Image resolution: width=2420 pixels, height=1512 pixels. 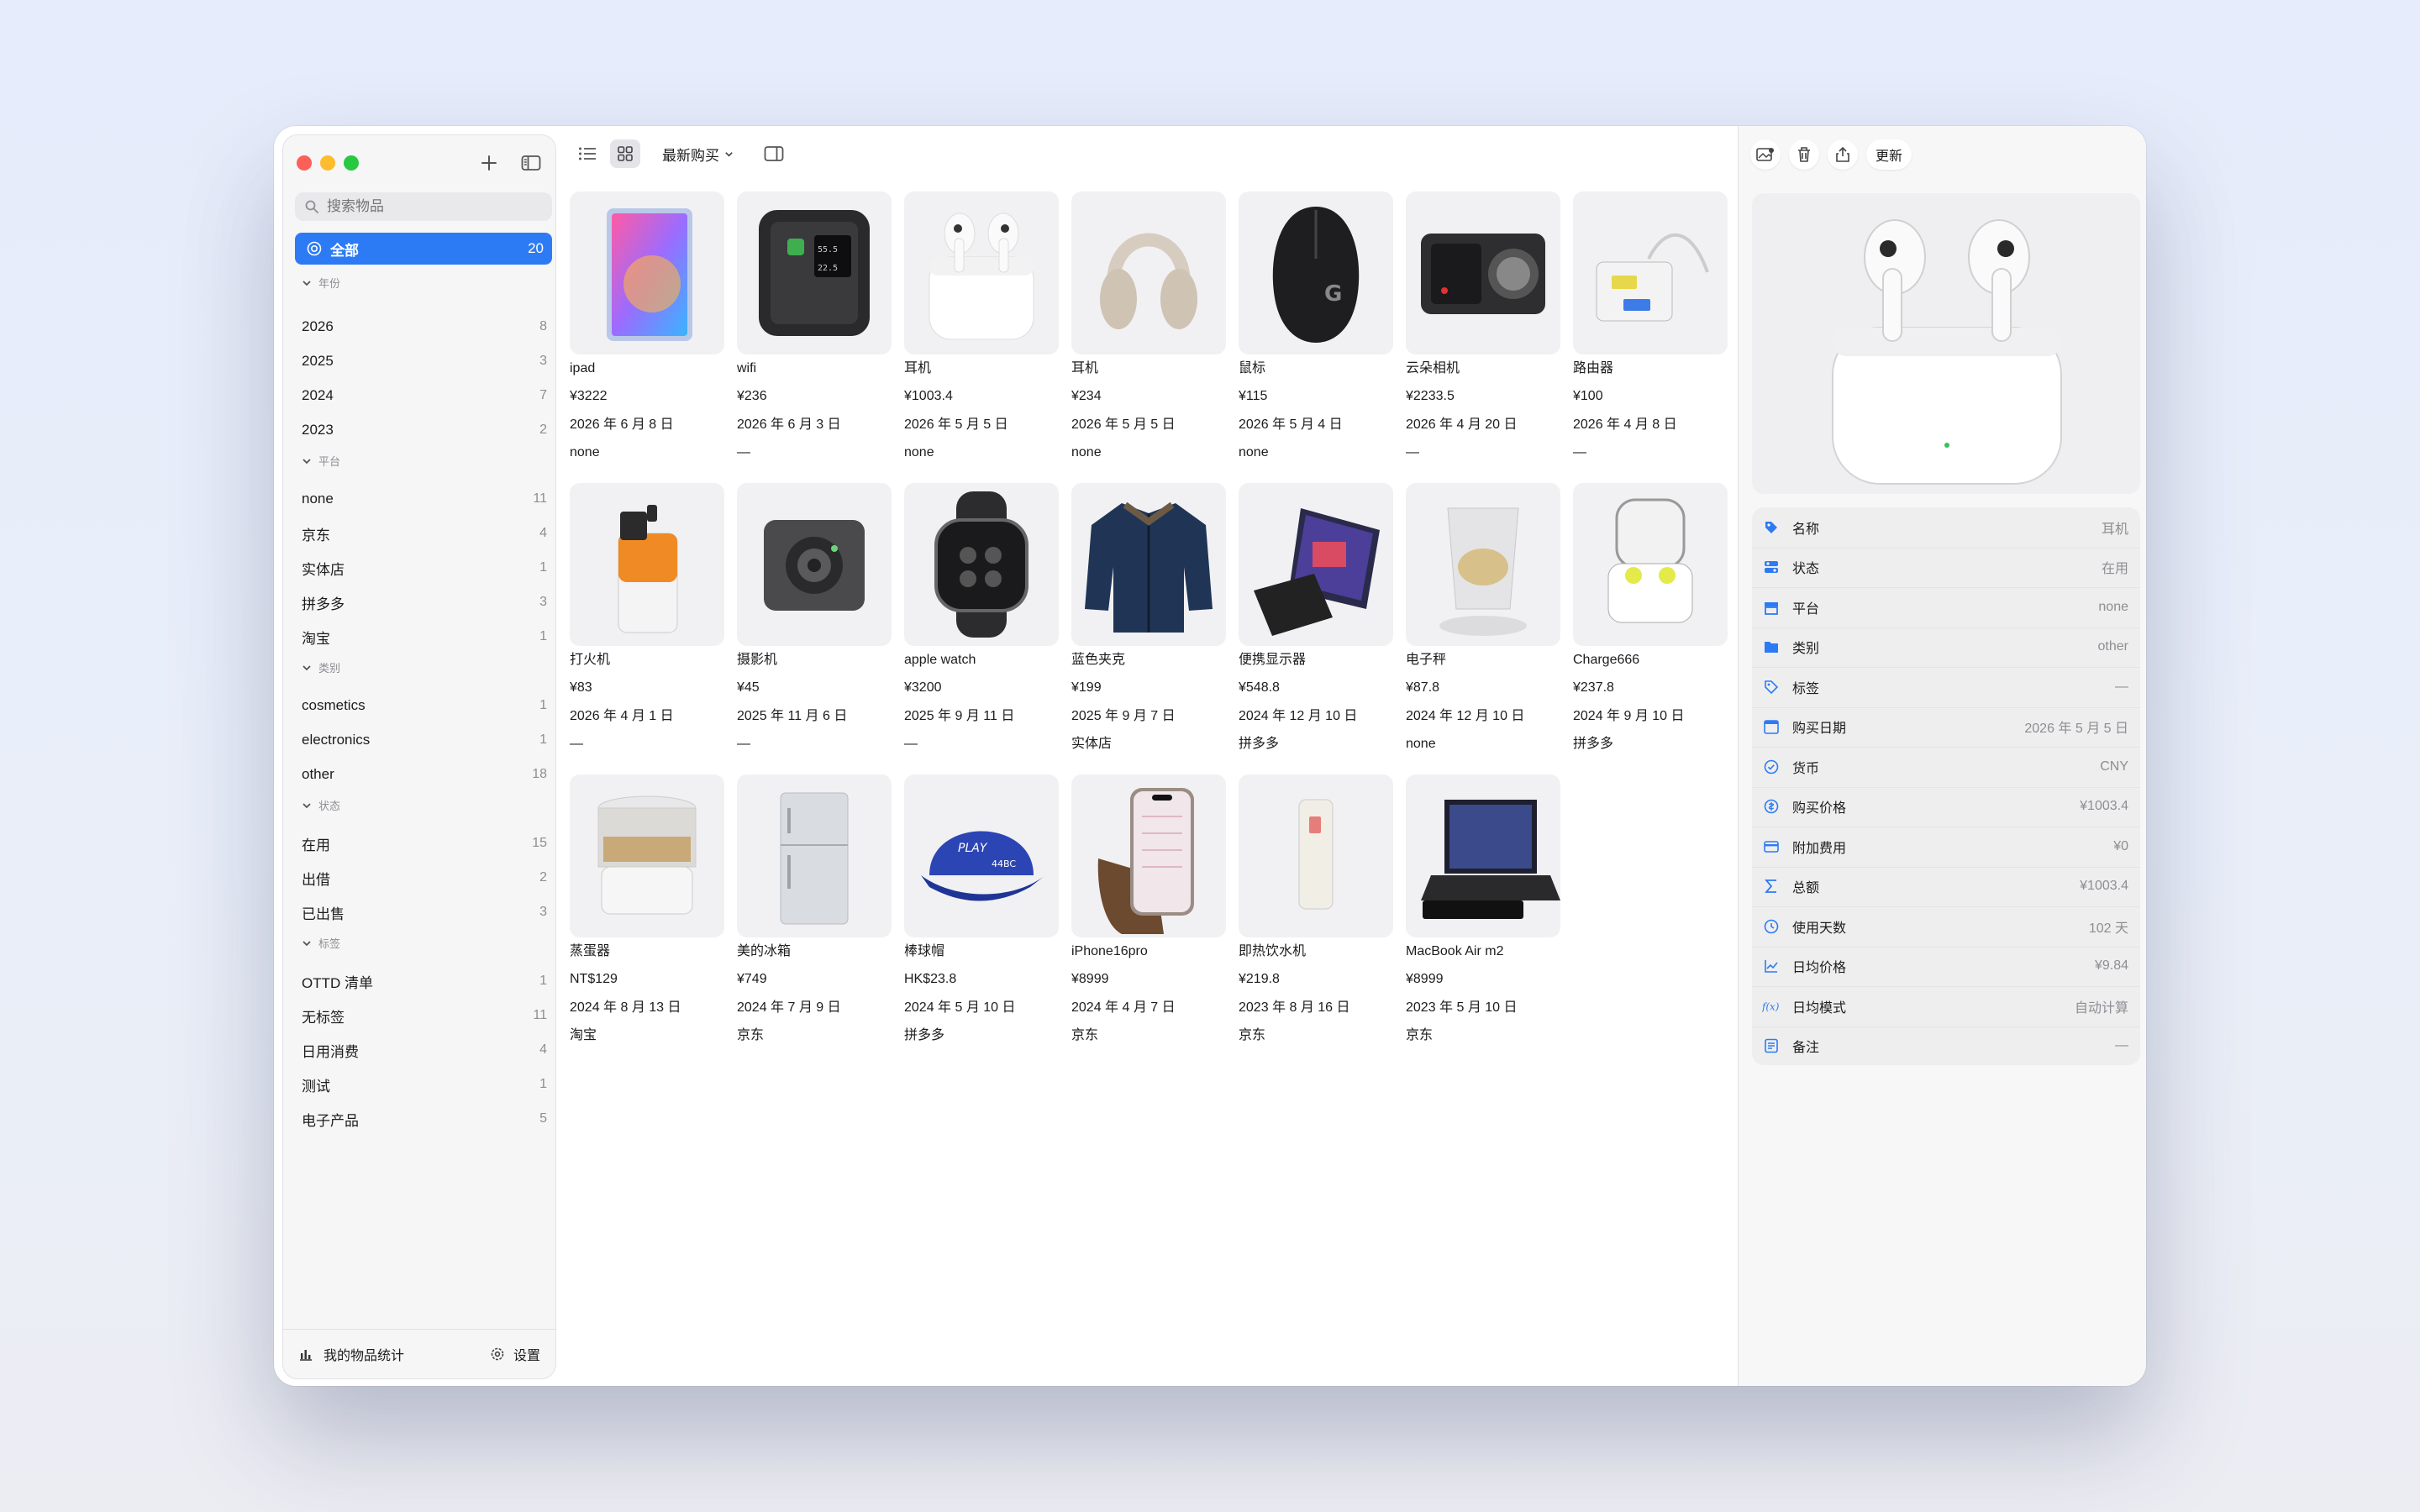 I want to click on sidebar-item-status-lent: 出借 2, so click(x=424, y=877).